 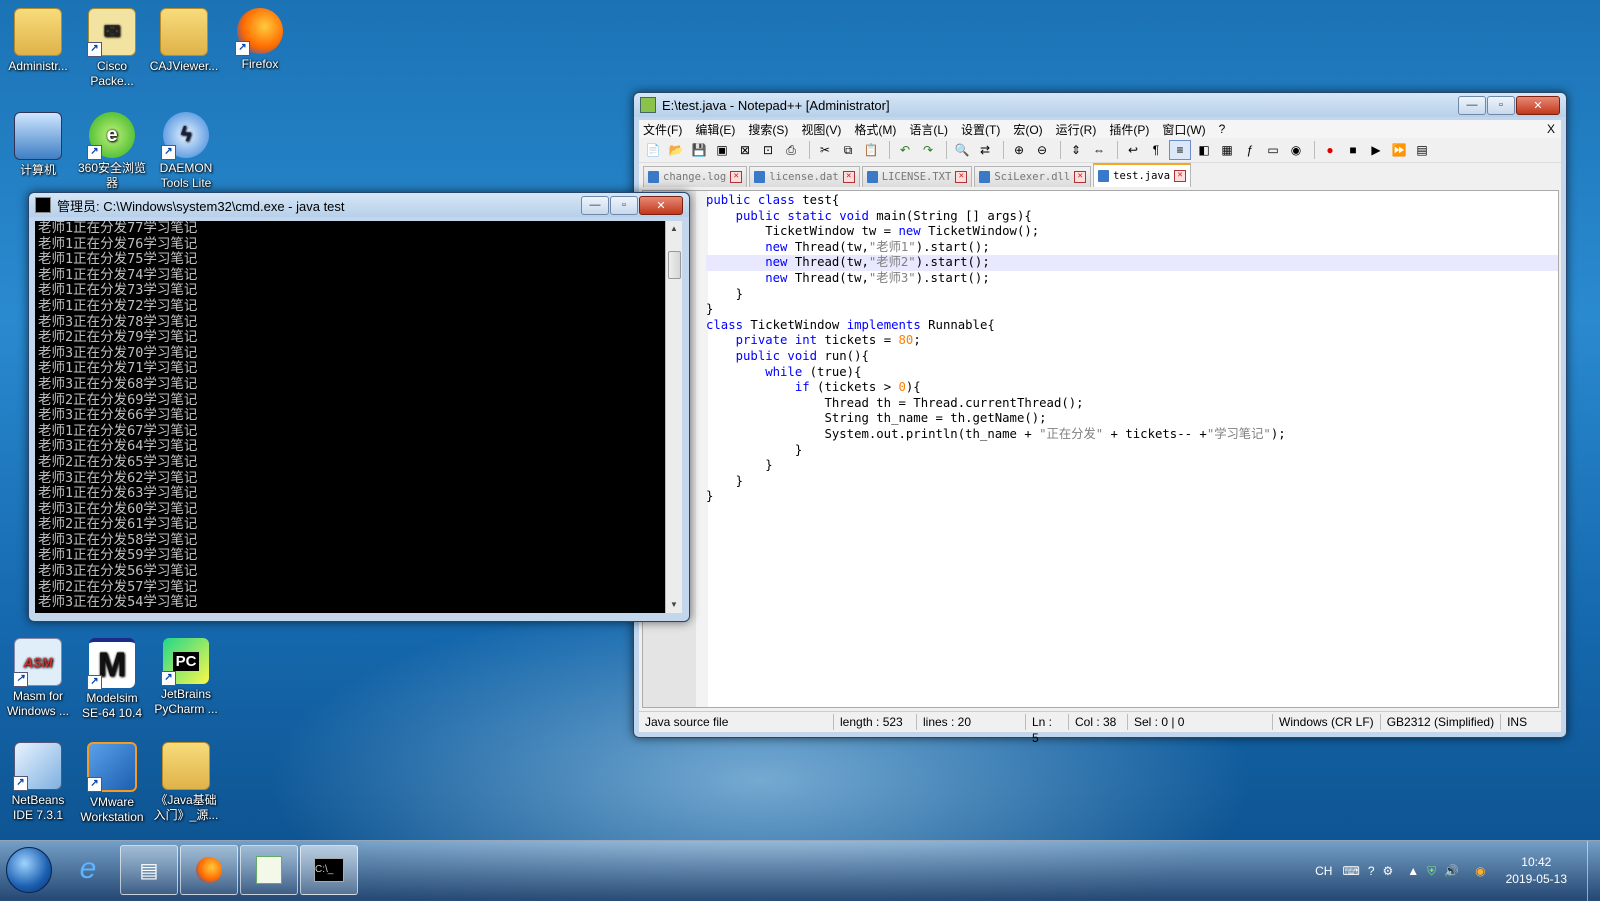 What do you see at coordinates (1133, 150) in the screenshot?
I see `word-wrap-icon: ↩` at bounding box center [1133, 150].